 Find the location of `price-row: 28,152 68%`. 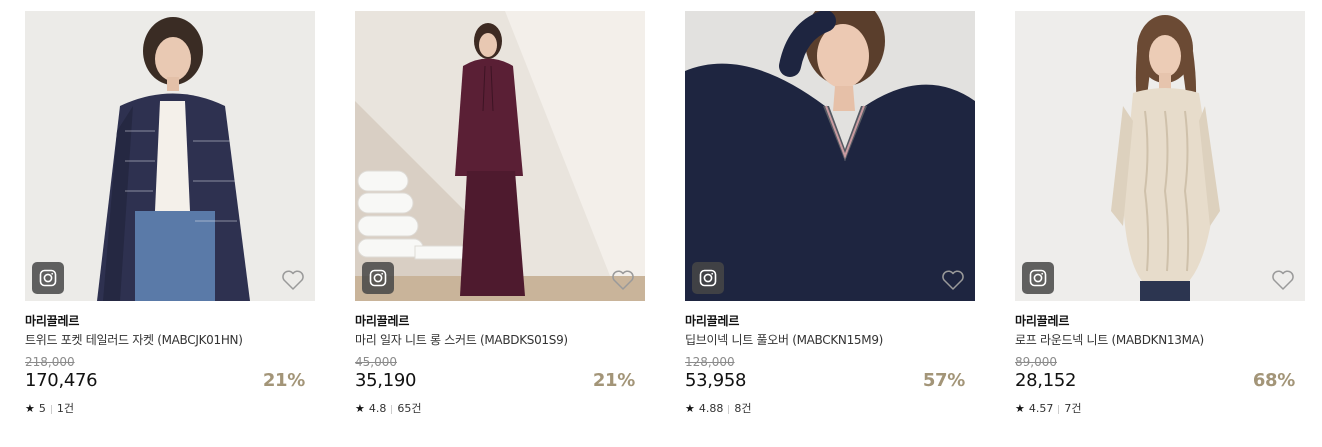

price-row: 28,152 68% is located at coordinates (1160, 381).